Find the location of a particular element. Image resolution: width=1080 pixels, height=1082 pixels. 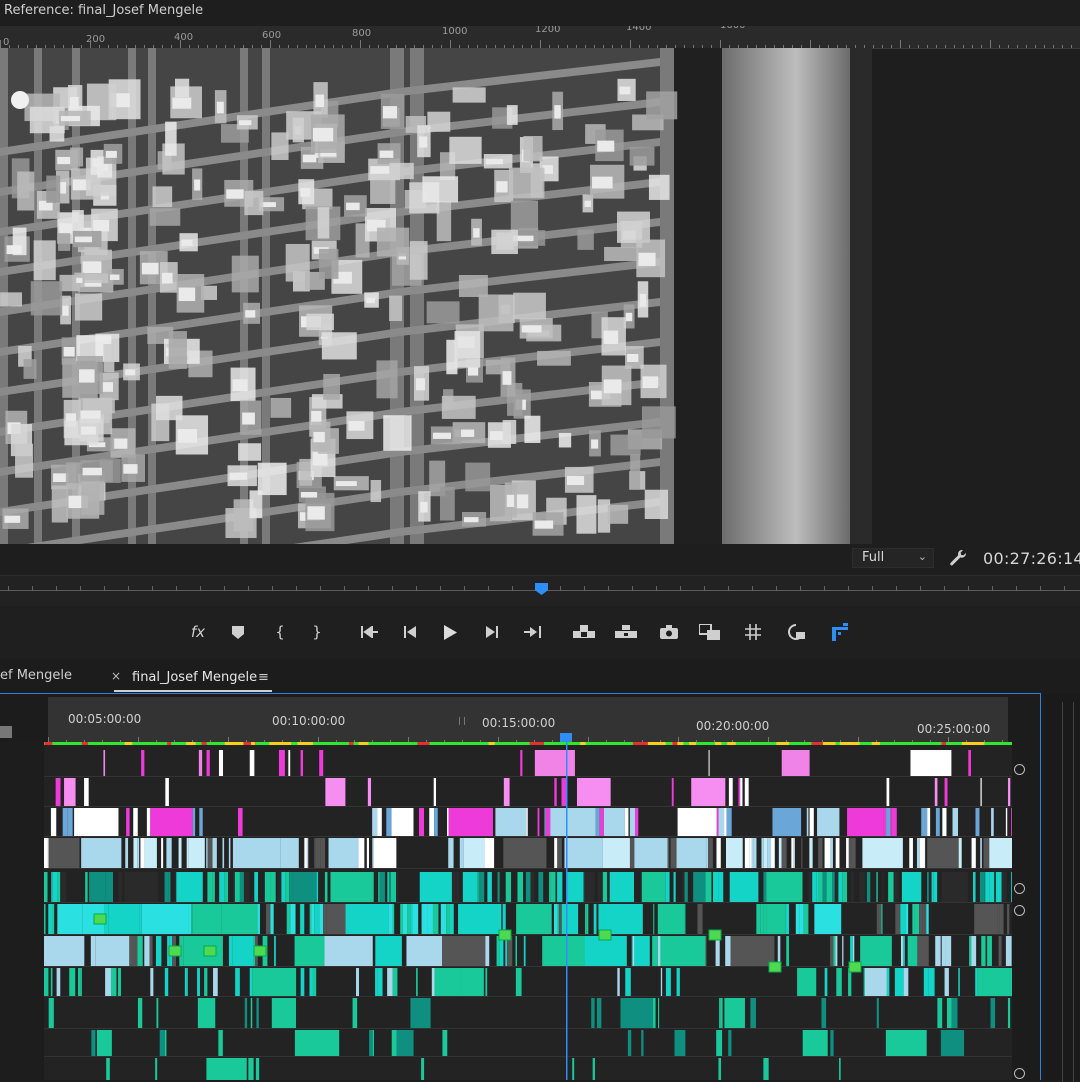

grid-icon is located at coordinates (753, 632).